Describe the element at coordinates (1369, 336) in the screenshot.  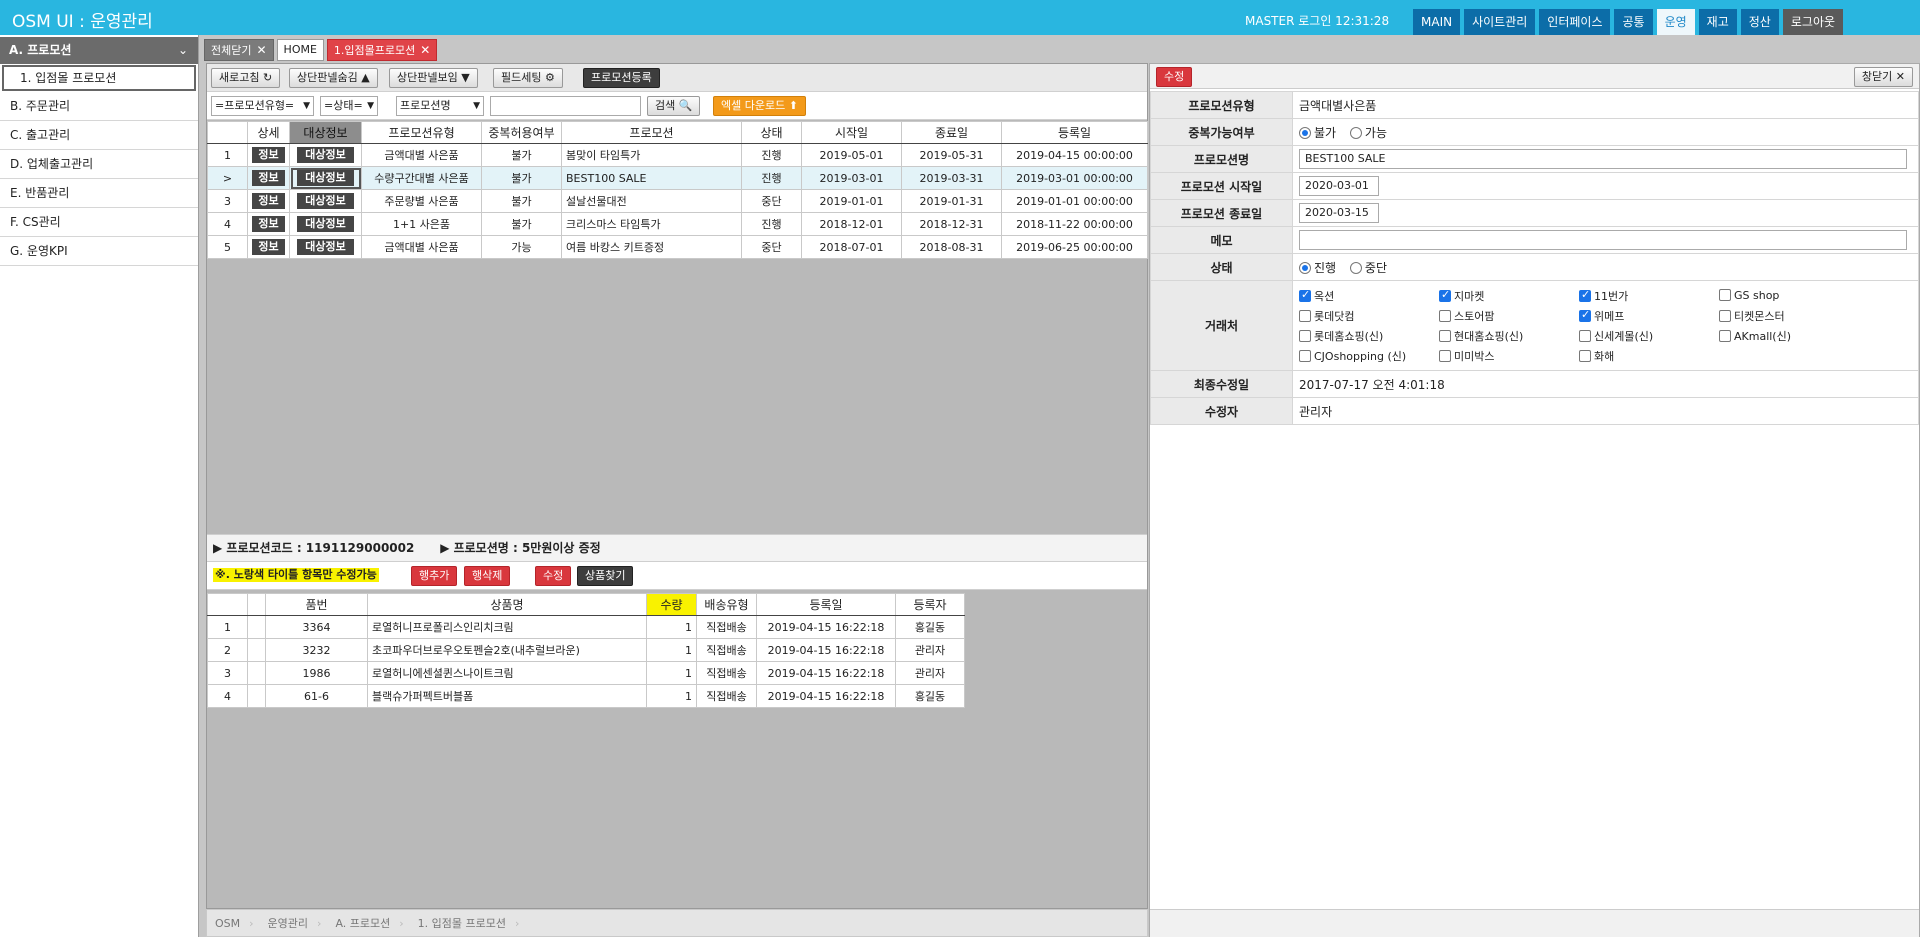
I see `partner-checkbox-item: 롯데홈쇼핑(신)` at that location.